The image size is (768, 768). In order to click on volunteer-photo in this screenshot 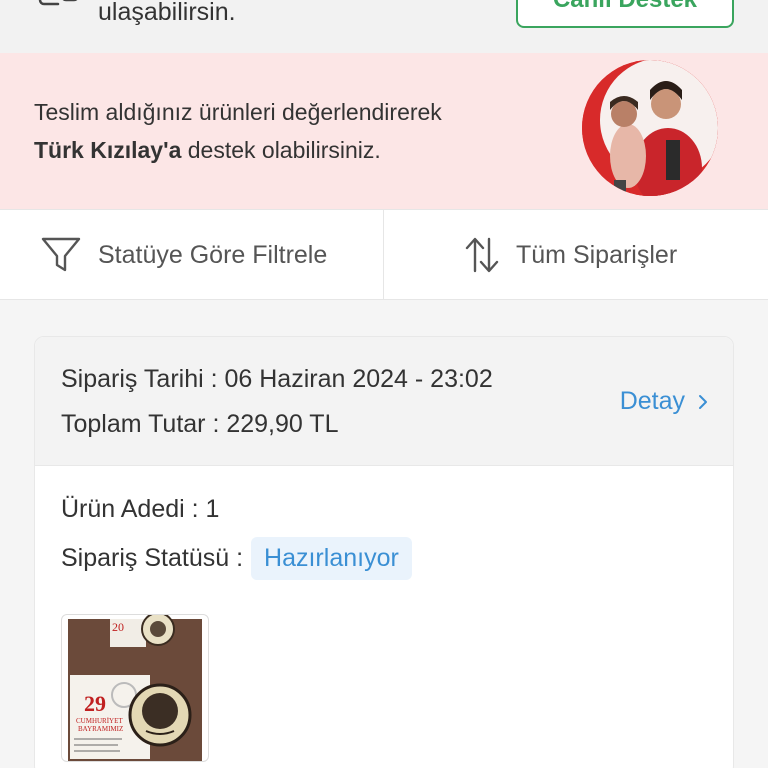, I will do `click(650, 128)`.